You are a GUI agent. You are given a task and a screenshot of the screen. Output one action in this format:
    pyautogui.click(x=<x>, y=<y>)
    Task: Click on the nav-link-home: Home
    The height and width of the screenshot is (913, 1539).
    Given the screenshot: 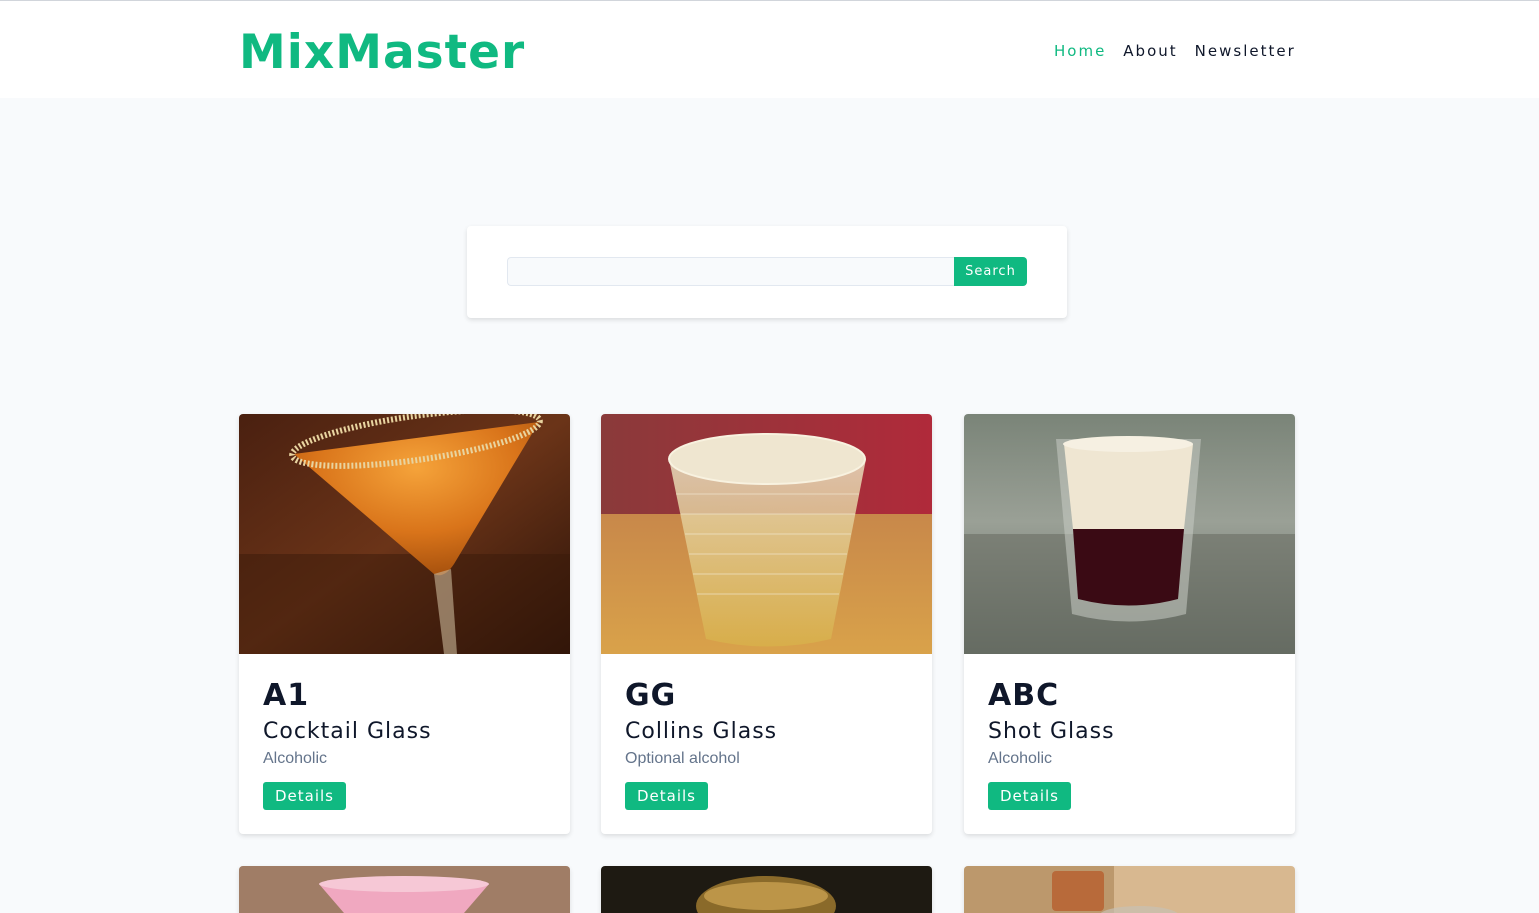 What is the action you would take?
    pyautogui.click(x=1080, y=51)
    